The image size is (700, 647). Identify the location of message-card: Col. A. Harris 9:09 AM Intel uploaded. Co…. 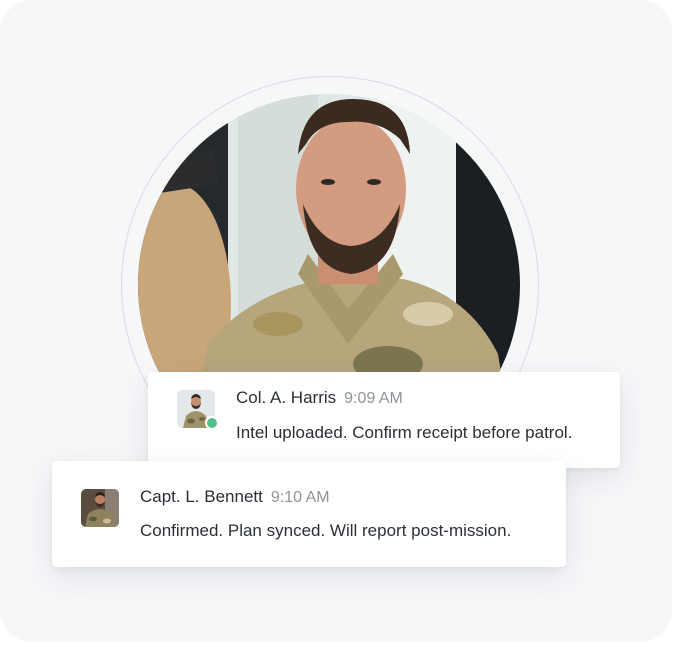
(384, 420).